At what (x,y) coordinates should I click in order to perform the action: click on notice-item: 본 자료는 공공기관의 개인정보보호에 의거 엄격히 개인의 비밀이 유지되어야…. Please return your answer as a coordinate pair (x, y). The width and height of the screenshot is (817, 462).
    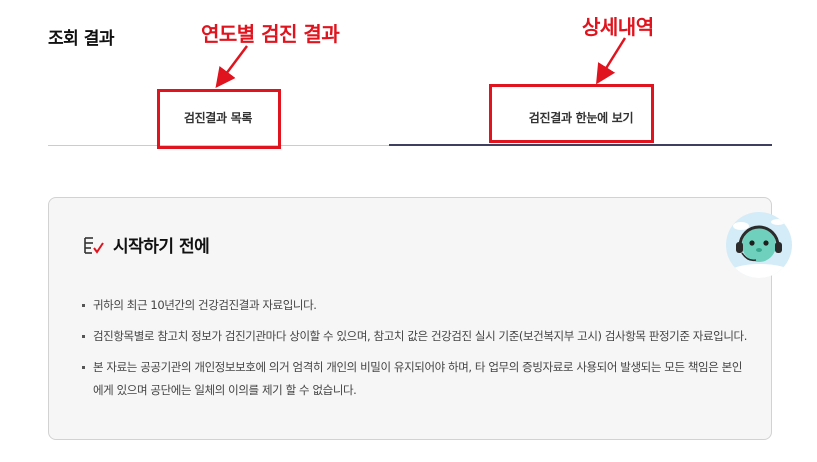
    Looking at the image, I should click on (414, 379).